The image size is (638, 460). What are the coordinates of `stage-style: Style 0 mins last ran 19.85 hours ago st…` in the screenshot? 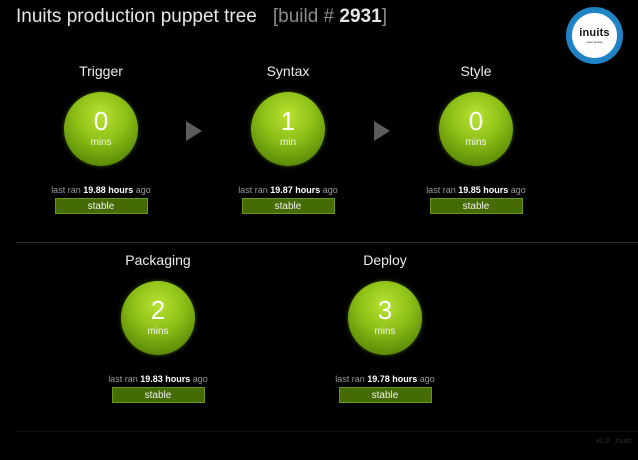 It's located at (476, 138).